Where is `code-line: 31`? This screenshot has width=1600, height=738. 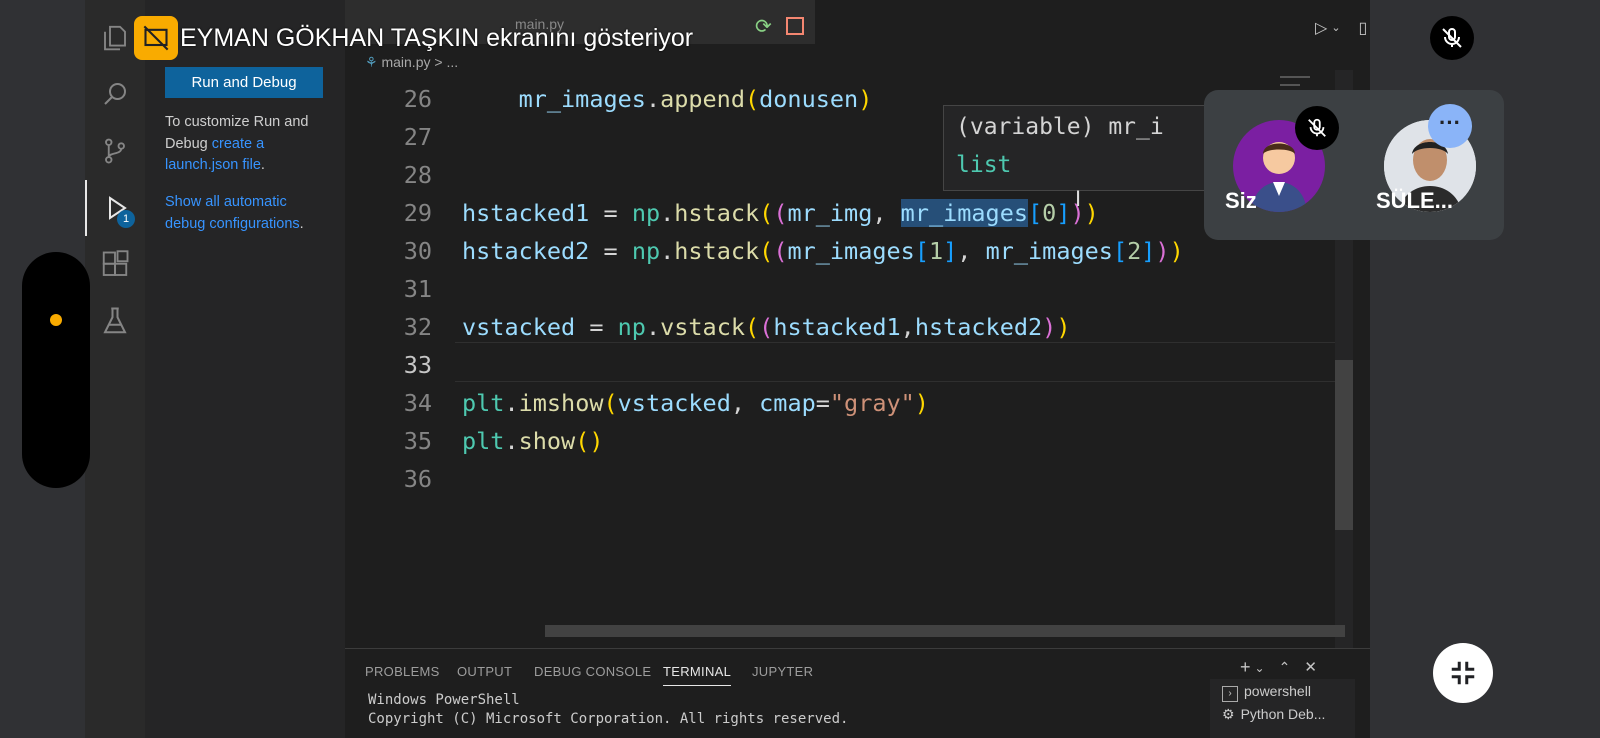 code-line: 31 is located at coordinates (403, 289).